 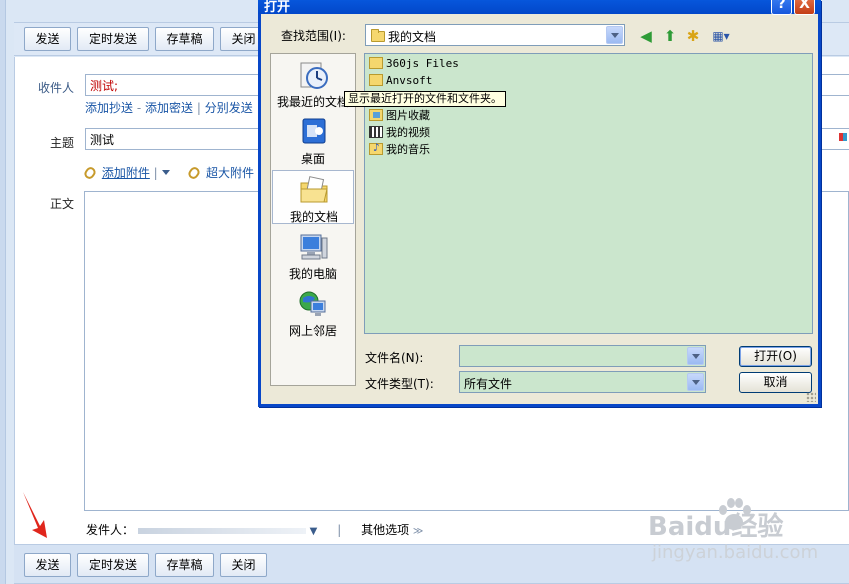 What do you see at coordinates (113, 565) in the screenshot?
I see `scheduled-send-button-bottom: 定时发送` at bounding box center [113, 565].